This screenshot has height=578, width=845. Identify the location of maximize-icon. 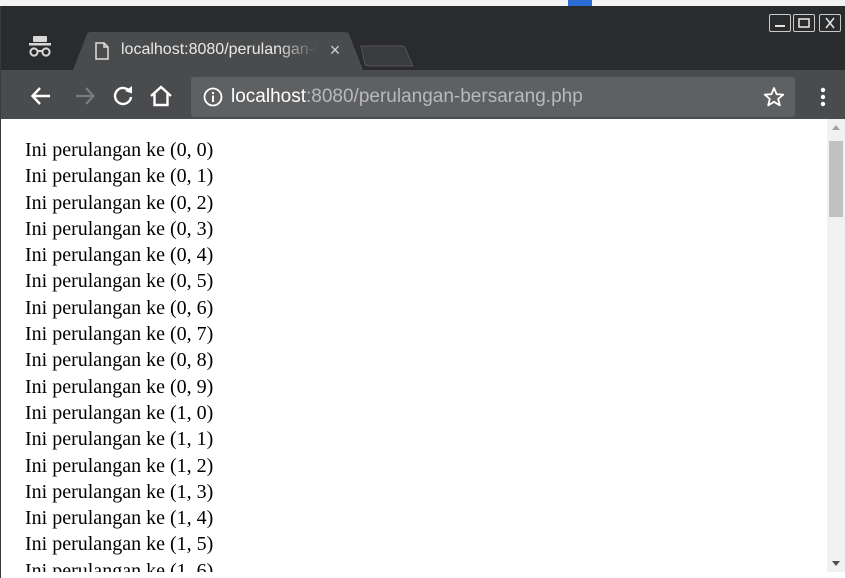
(804, 23).